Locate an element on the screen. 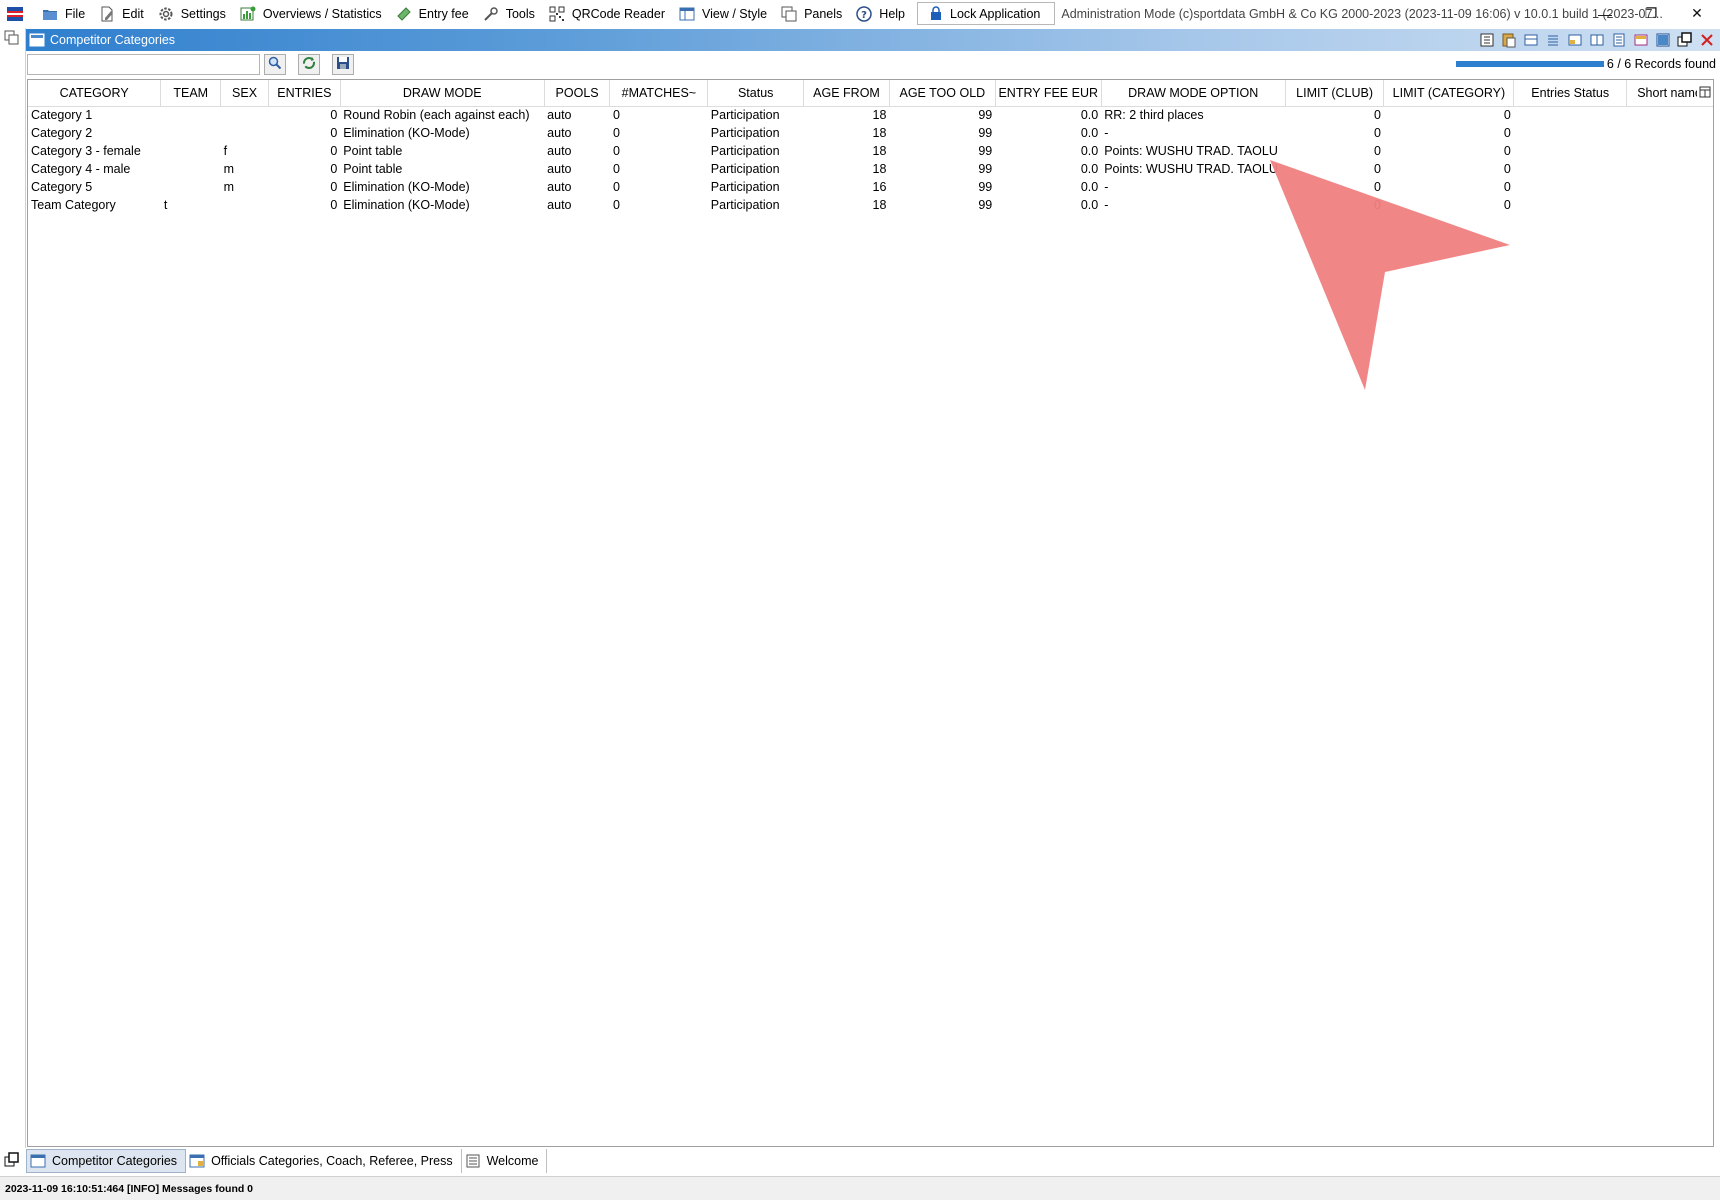 This screenshot has height=1200, width=1720. tab-welcome: Welcome is located at coordinates (505, 1161).